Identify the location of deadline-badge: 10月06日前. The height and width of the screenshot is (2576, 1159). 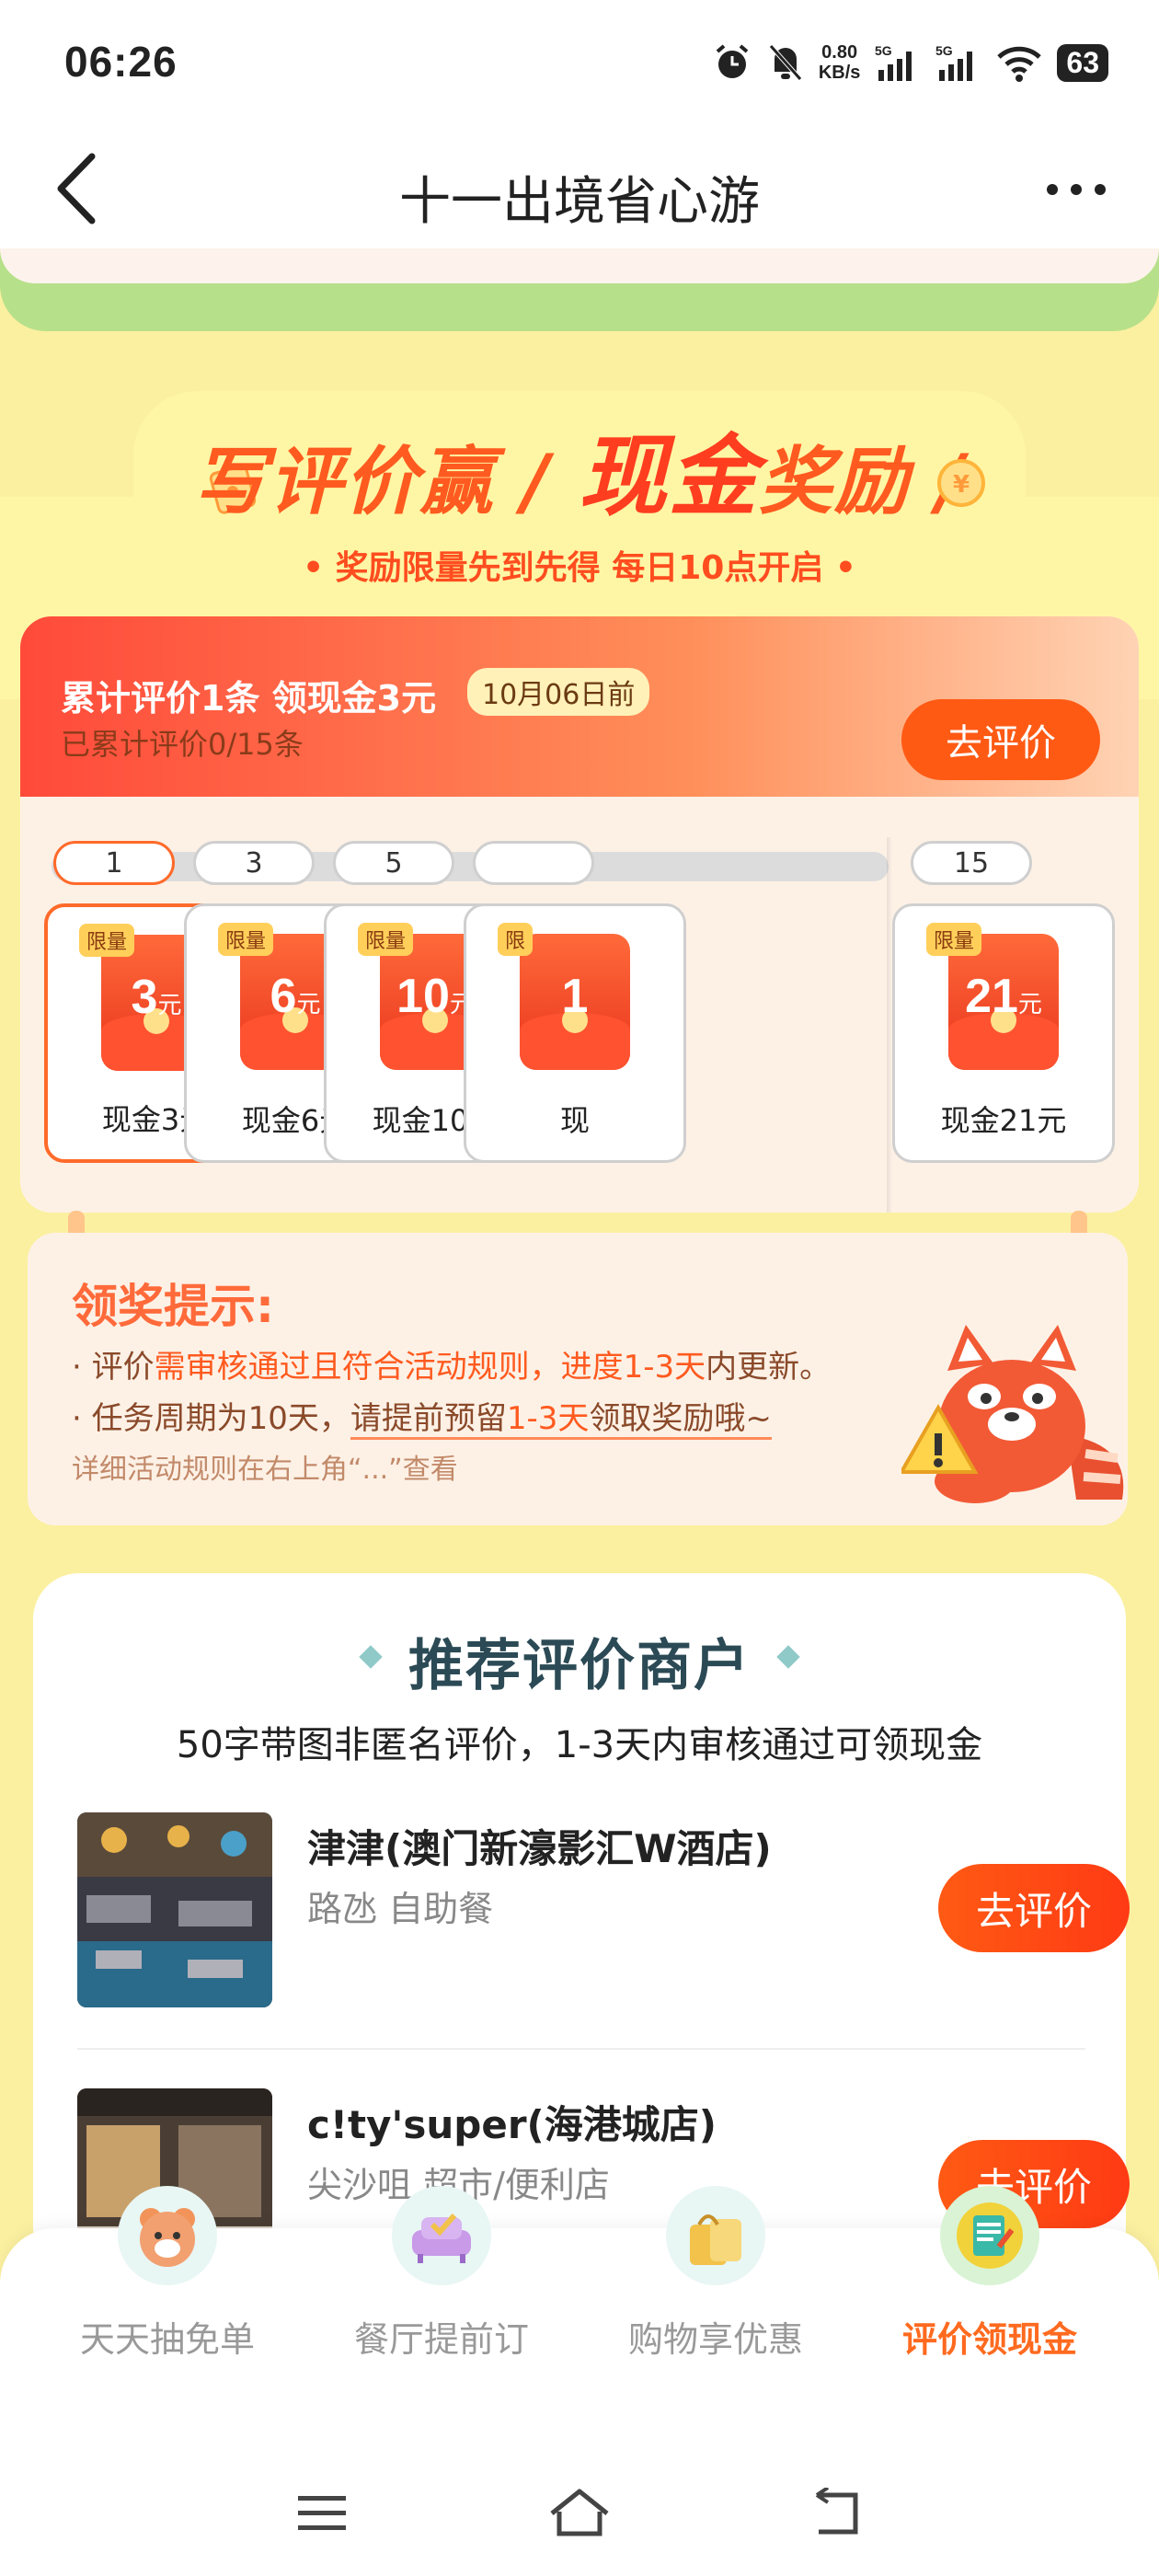
(558, 692).